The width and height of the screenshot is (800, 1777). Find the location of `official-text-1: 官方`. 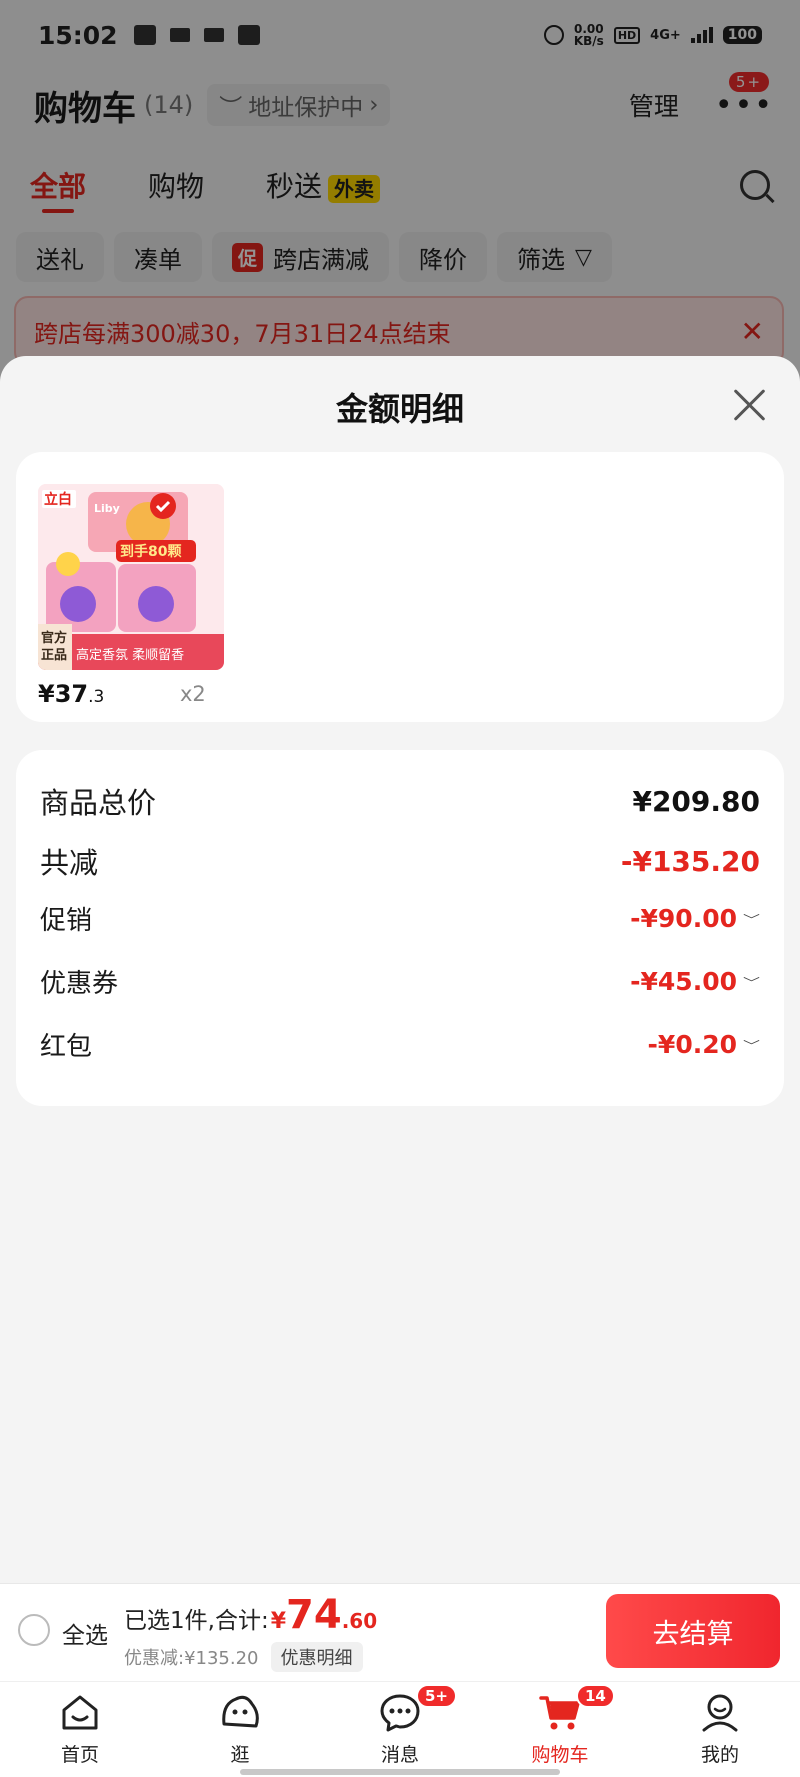

official-text-1: 官方 is located at coordinates (54, 638).